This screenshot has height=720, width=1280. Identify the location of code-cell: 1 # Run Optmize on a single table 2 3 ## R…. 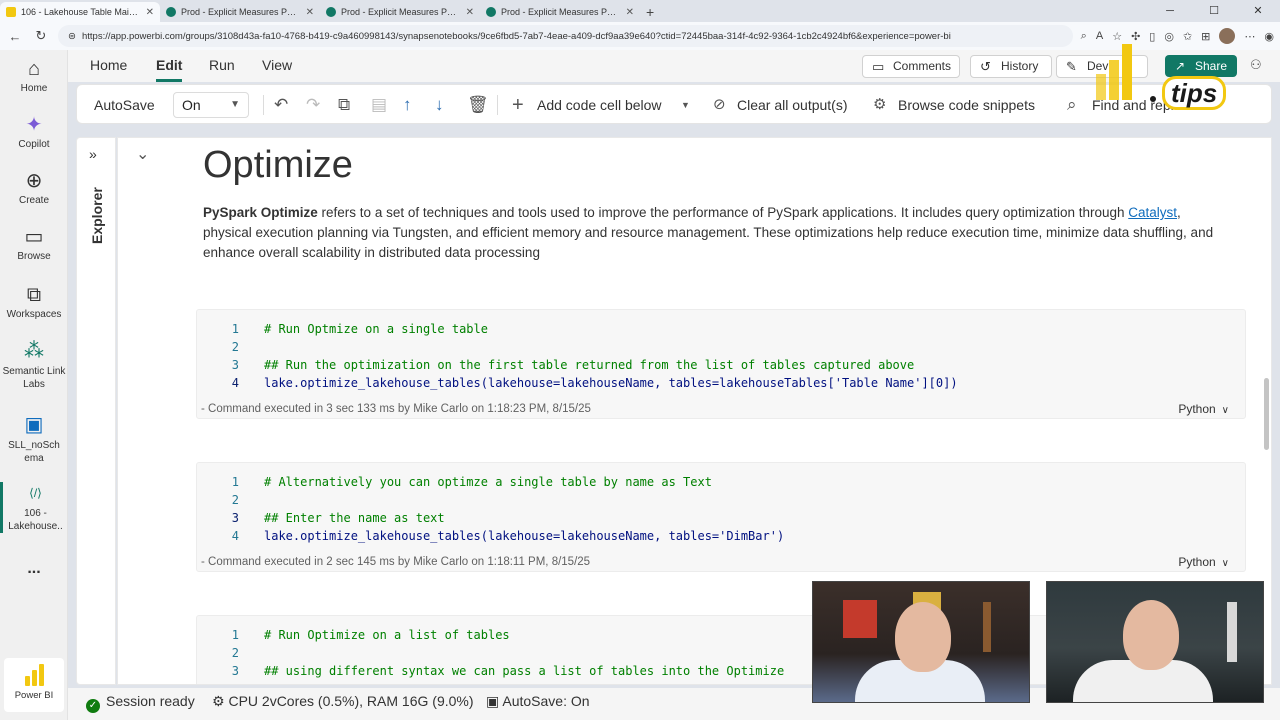
(721, 364).